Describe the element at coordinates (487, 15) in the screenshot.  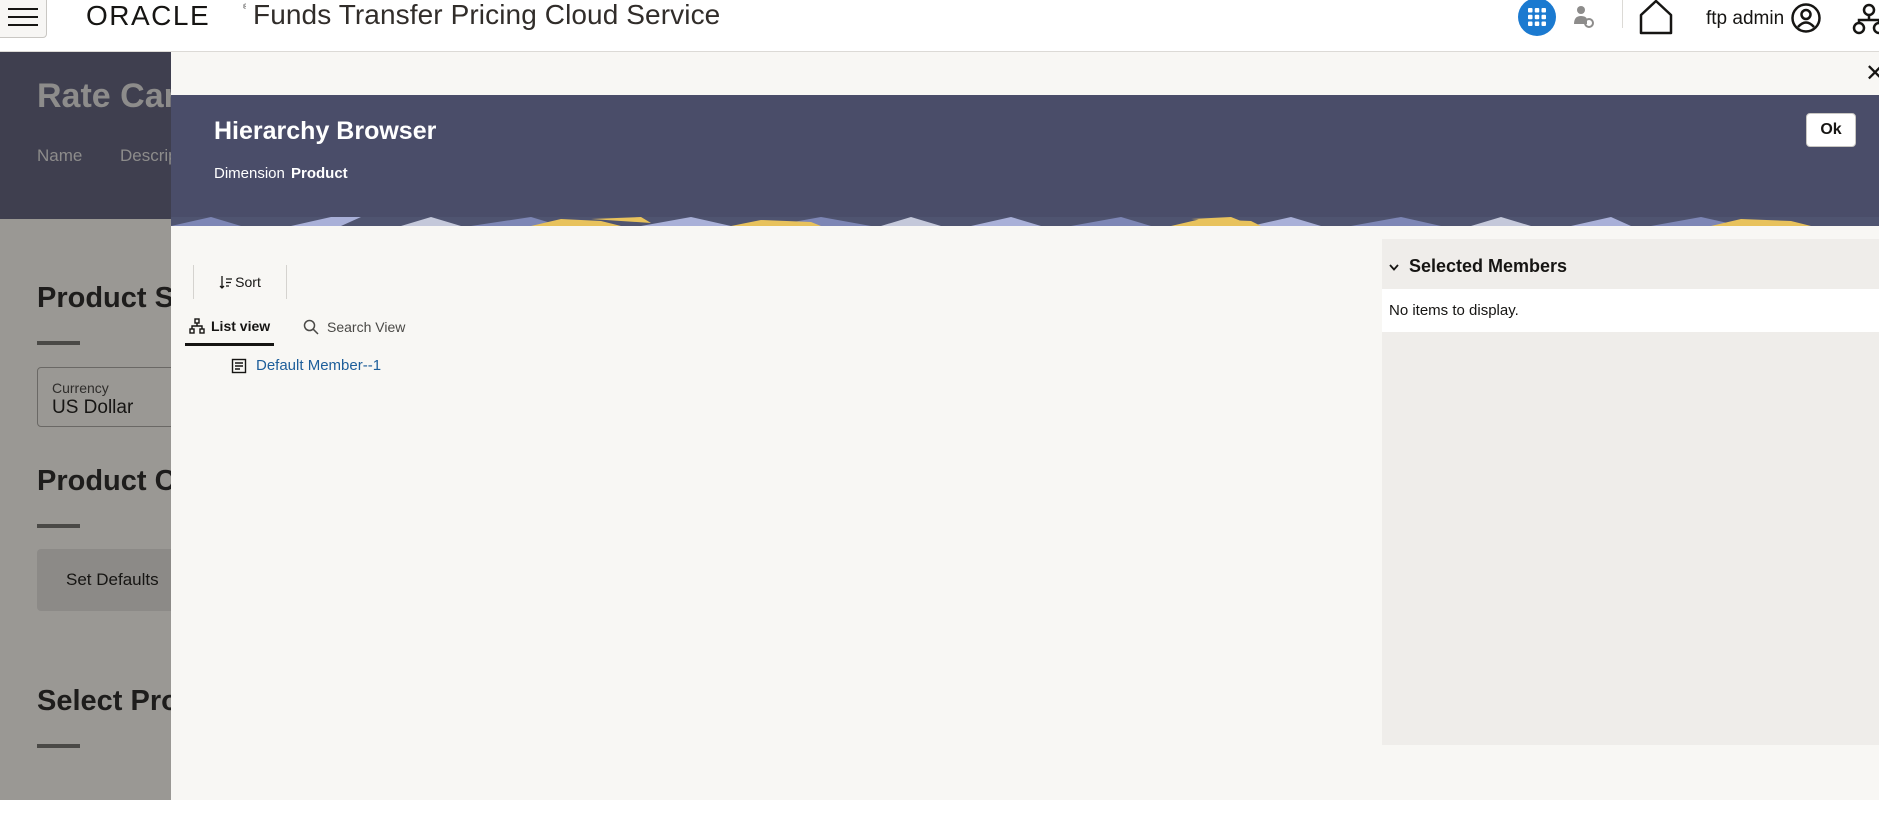
I see `app-title: Funds Transfer Pricing Cloud Service` at that location.